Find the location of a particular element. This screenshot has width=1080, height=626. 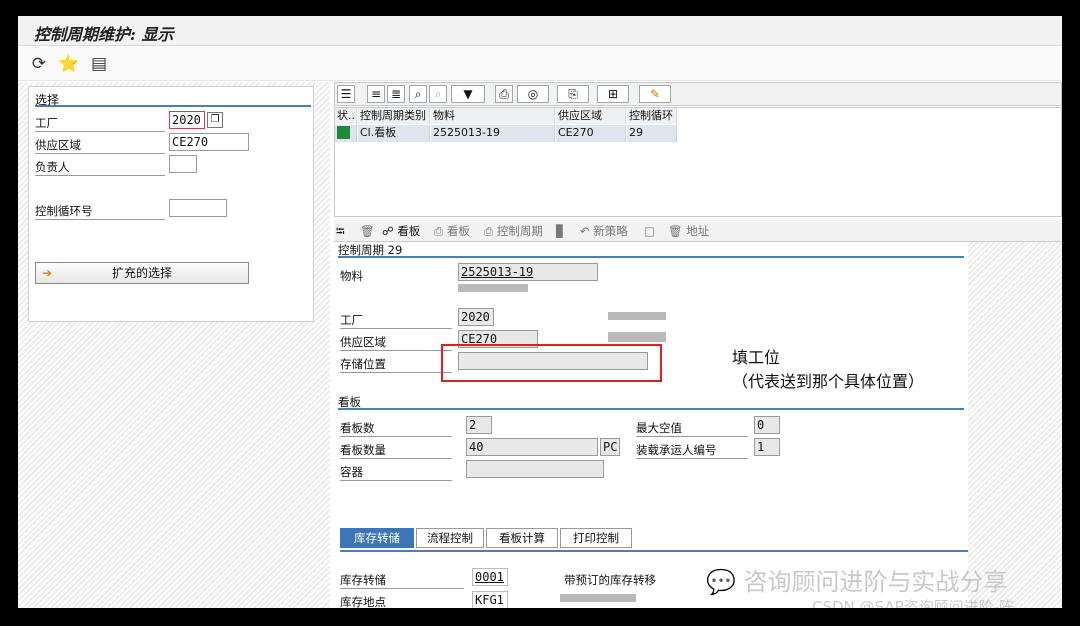

kanban-print-label: 看板 is located at coordinates (458, 231).